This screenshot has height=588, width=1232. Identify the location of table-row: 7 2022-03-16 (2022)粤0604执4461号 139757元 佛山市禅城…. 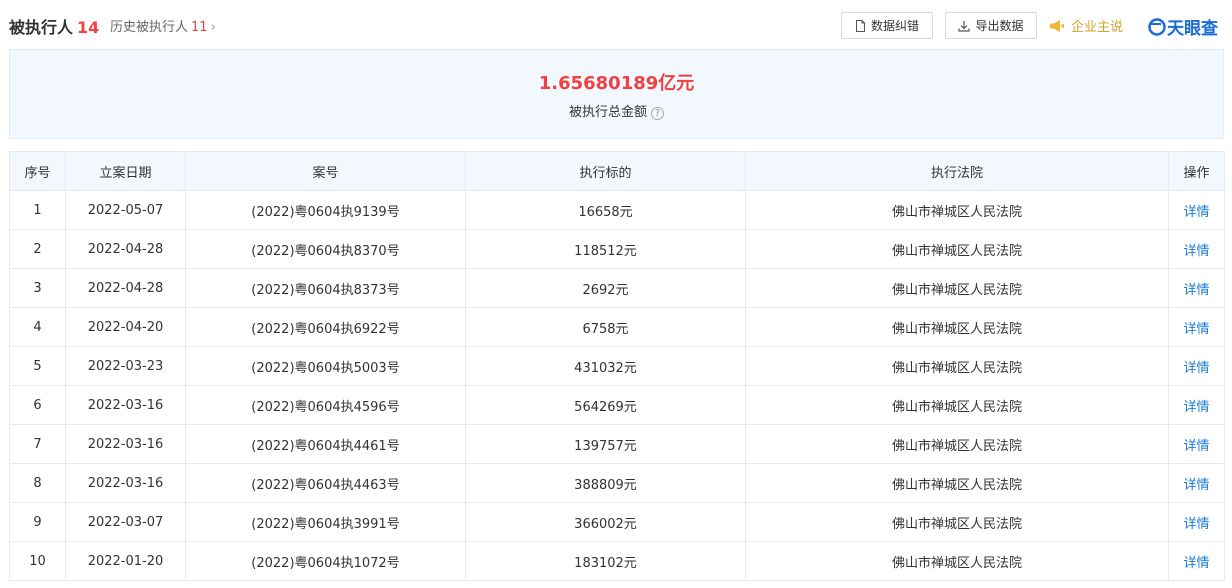
(617, 444).